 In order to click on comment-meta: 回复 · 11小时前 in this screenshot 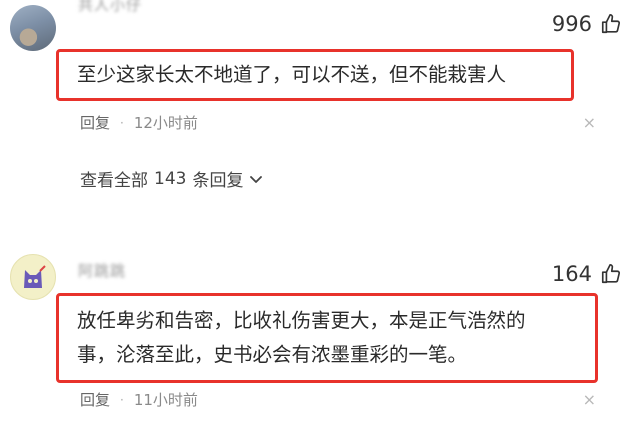, I will do `click(139, 399)`.